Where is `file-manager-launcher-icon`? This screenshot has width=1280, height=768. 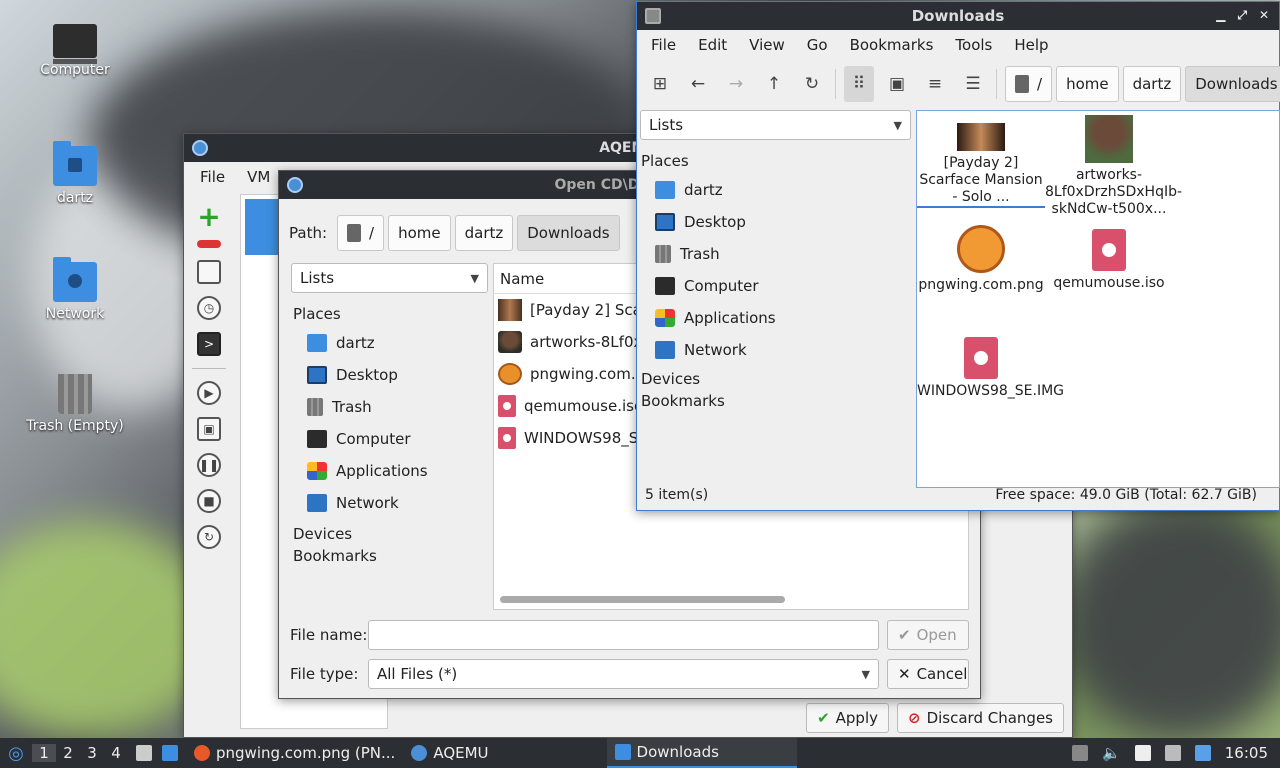 file-manager-launcher-icon is located at coordinates (144, 753).